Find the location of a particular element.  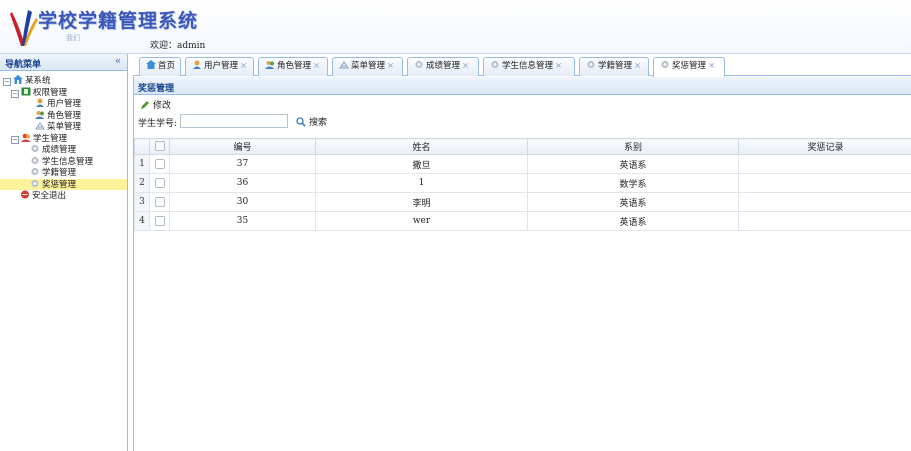

tree-group-label: 学生管理 is located at coordinates (50, 138).